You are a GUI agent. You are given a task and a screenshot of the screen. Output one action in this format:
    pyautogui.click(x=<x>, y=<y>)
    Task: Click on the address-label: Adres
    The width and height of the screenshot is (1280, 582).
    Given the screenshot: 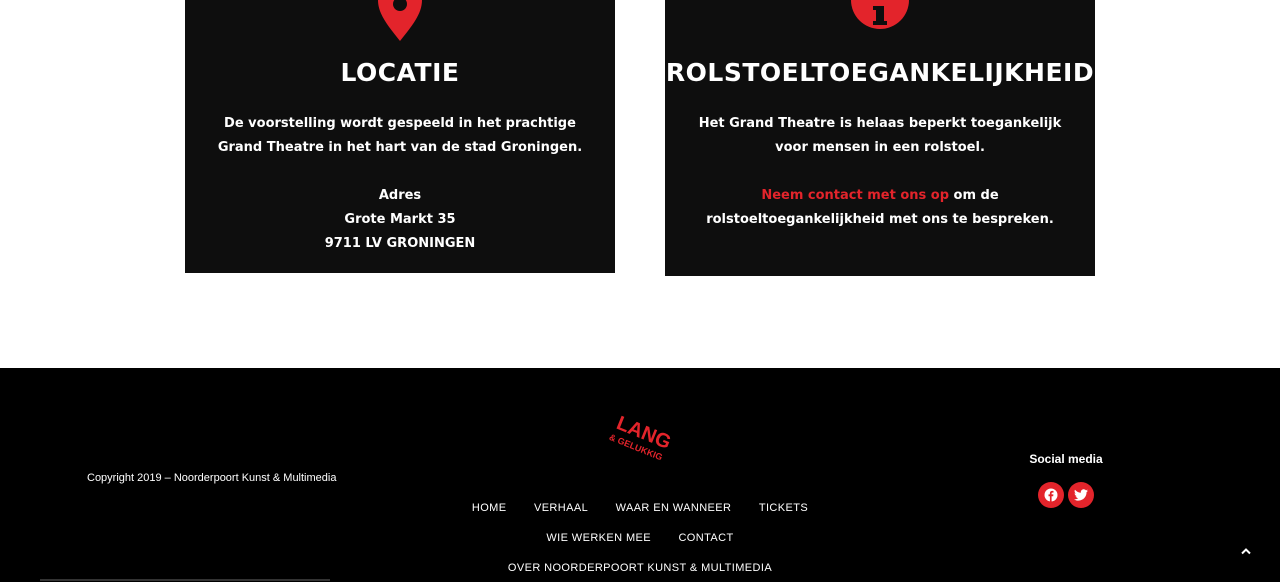 What is the action you would take?
    pyautogui.click(x=400, y=195)
    